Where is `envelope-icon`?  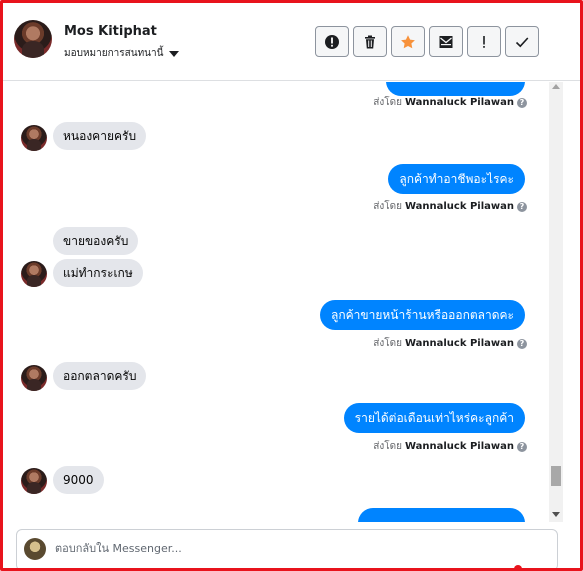
envelope-icon is located at coordinates (446, 41).